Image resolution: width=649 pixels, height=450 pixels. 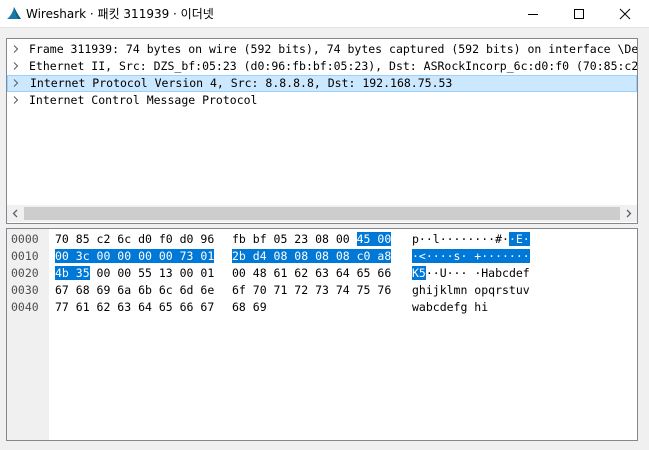 I want to click on scrollbar-thumb, so click(x=322, y=213).